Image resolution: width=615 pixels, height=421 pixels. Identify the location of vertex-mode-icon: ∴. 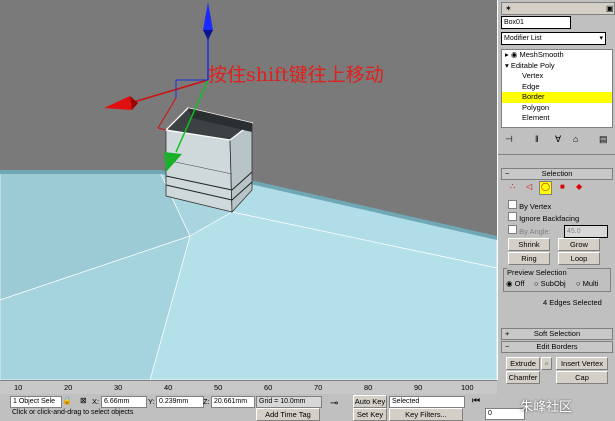
(512, 186).